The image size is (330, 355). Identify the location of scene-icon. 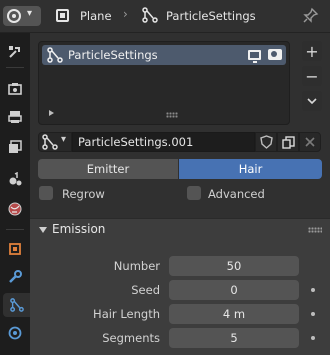
(15, 179).